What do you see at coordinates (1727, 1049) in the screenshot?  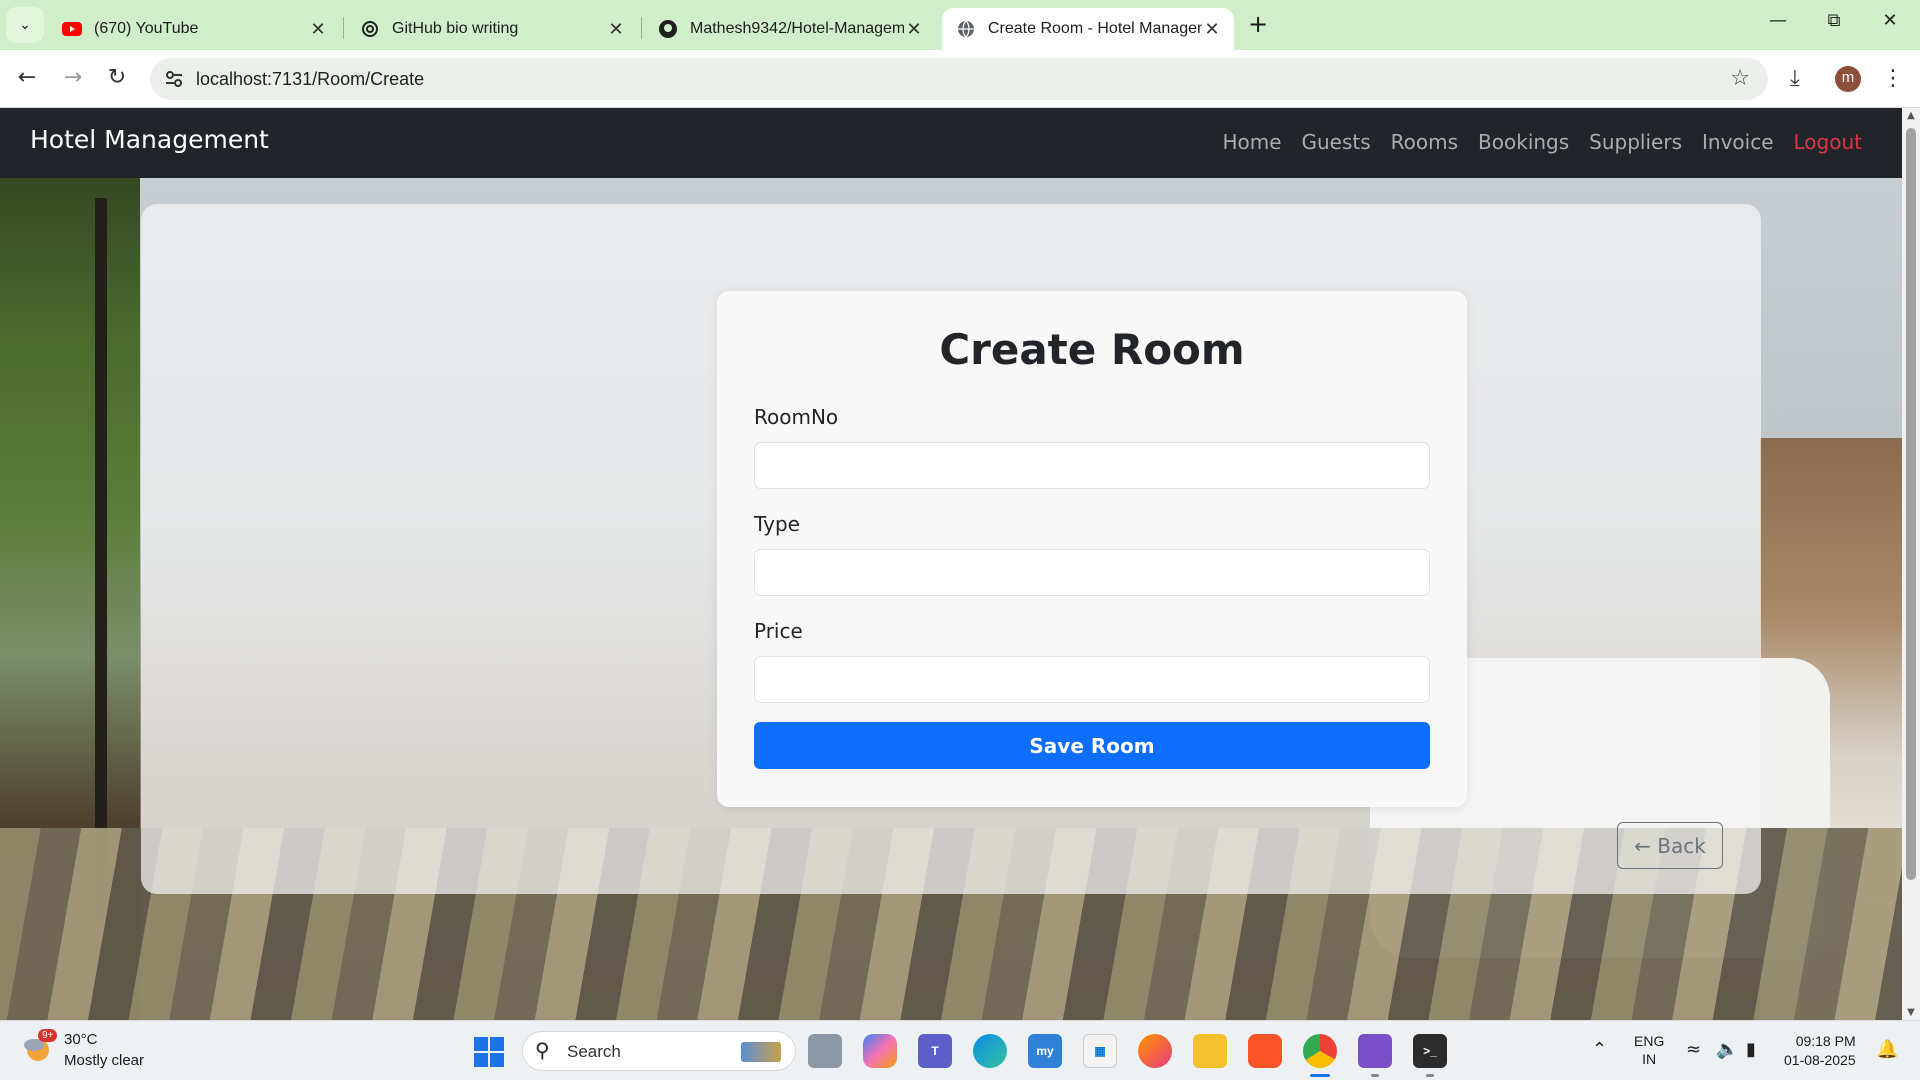 I see `volume-icon: 🔈` at bounding box center [1727, 1049].